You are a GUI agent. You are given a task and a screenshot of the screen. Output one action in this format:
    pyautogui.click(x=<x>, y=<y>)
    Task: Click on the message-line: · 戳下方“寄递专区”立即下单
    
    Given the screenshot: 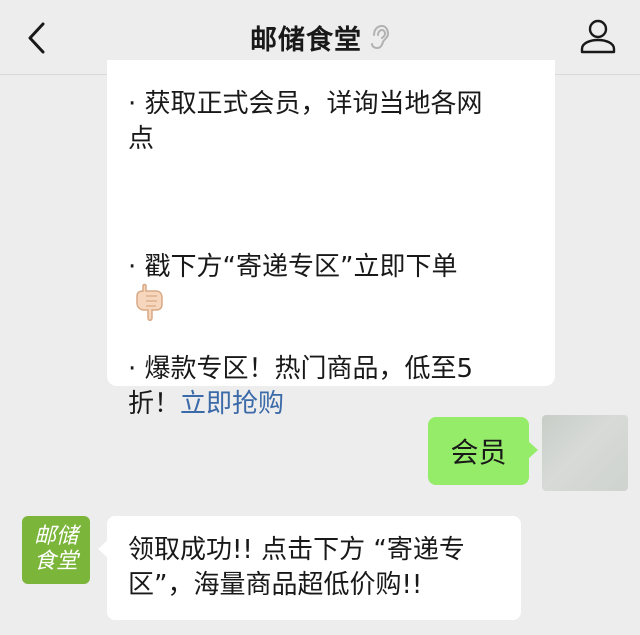 What is the action you would take?
    pyautogui.click(x=293, y=267)
    